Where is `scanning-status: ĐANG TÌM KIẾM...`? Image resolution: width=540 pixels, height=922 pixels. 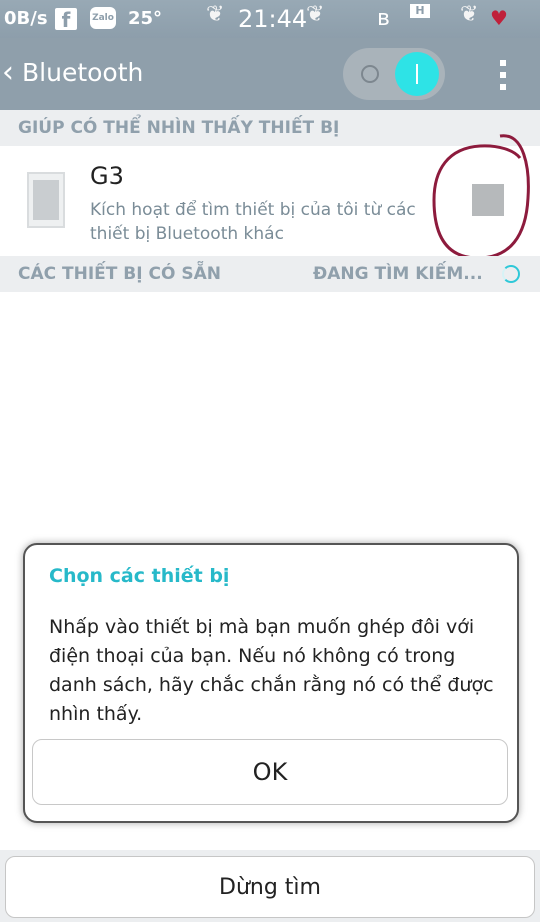
scanning-status: ĐANG TÌM KIẾM... is located at coordinates (398, 274).